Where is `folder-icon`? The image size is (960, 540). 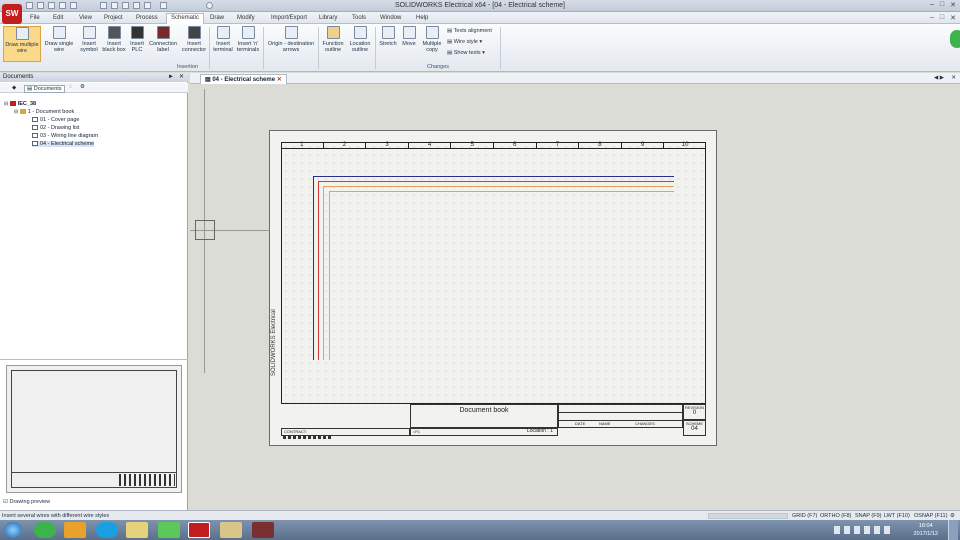
folder-icon is located at coordinates (75, 530).